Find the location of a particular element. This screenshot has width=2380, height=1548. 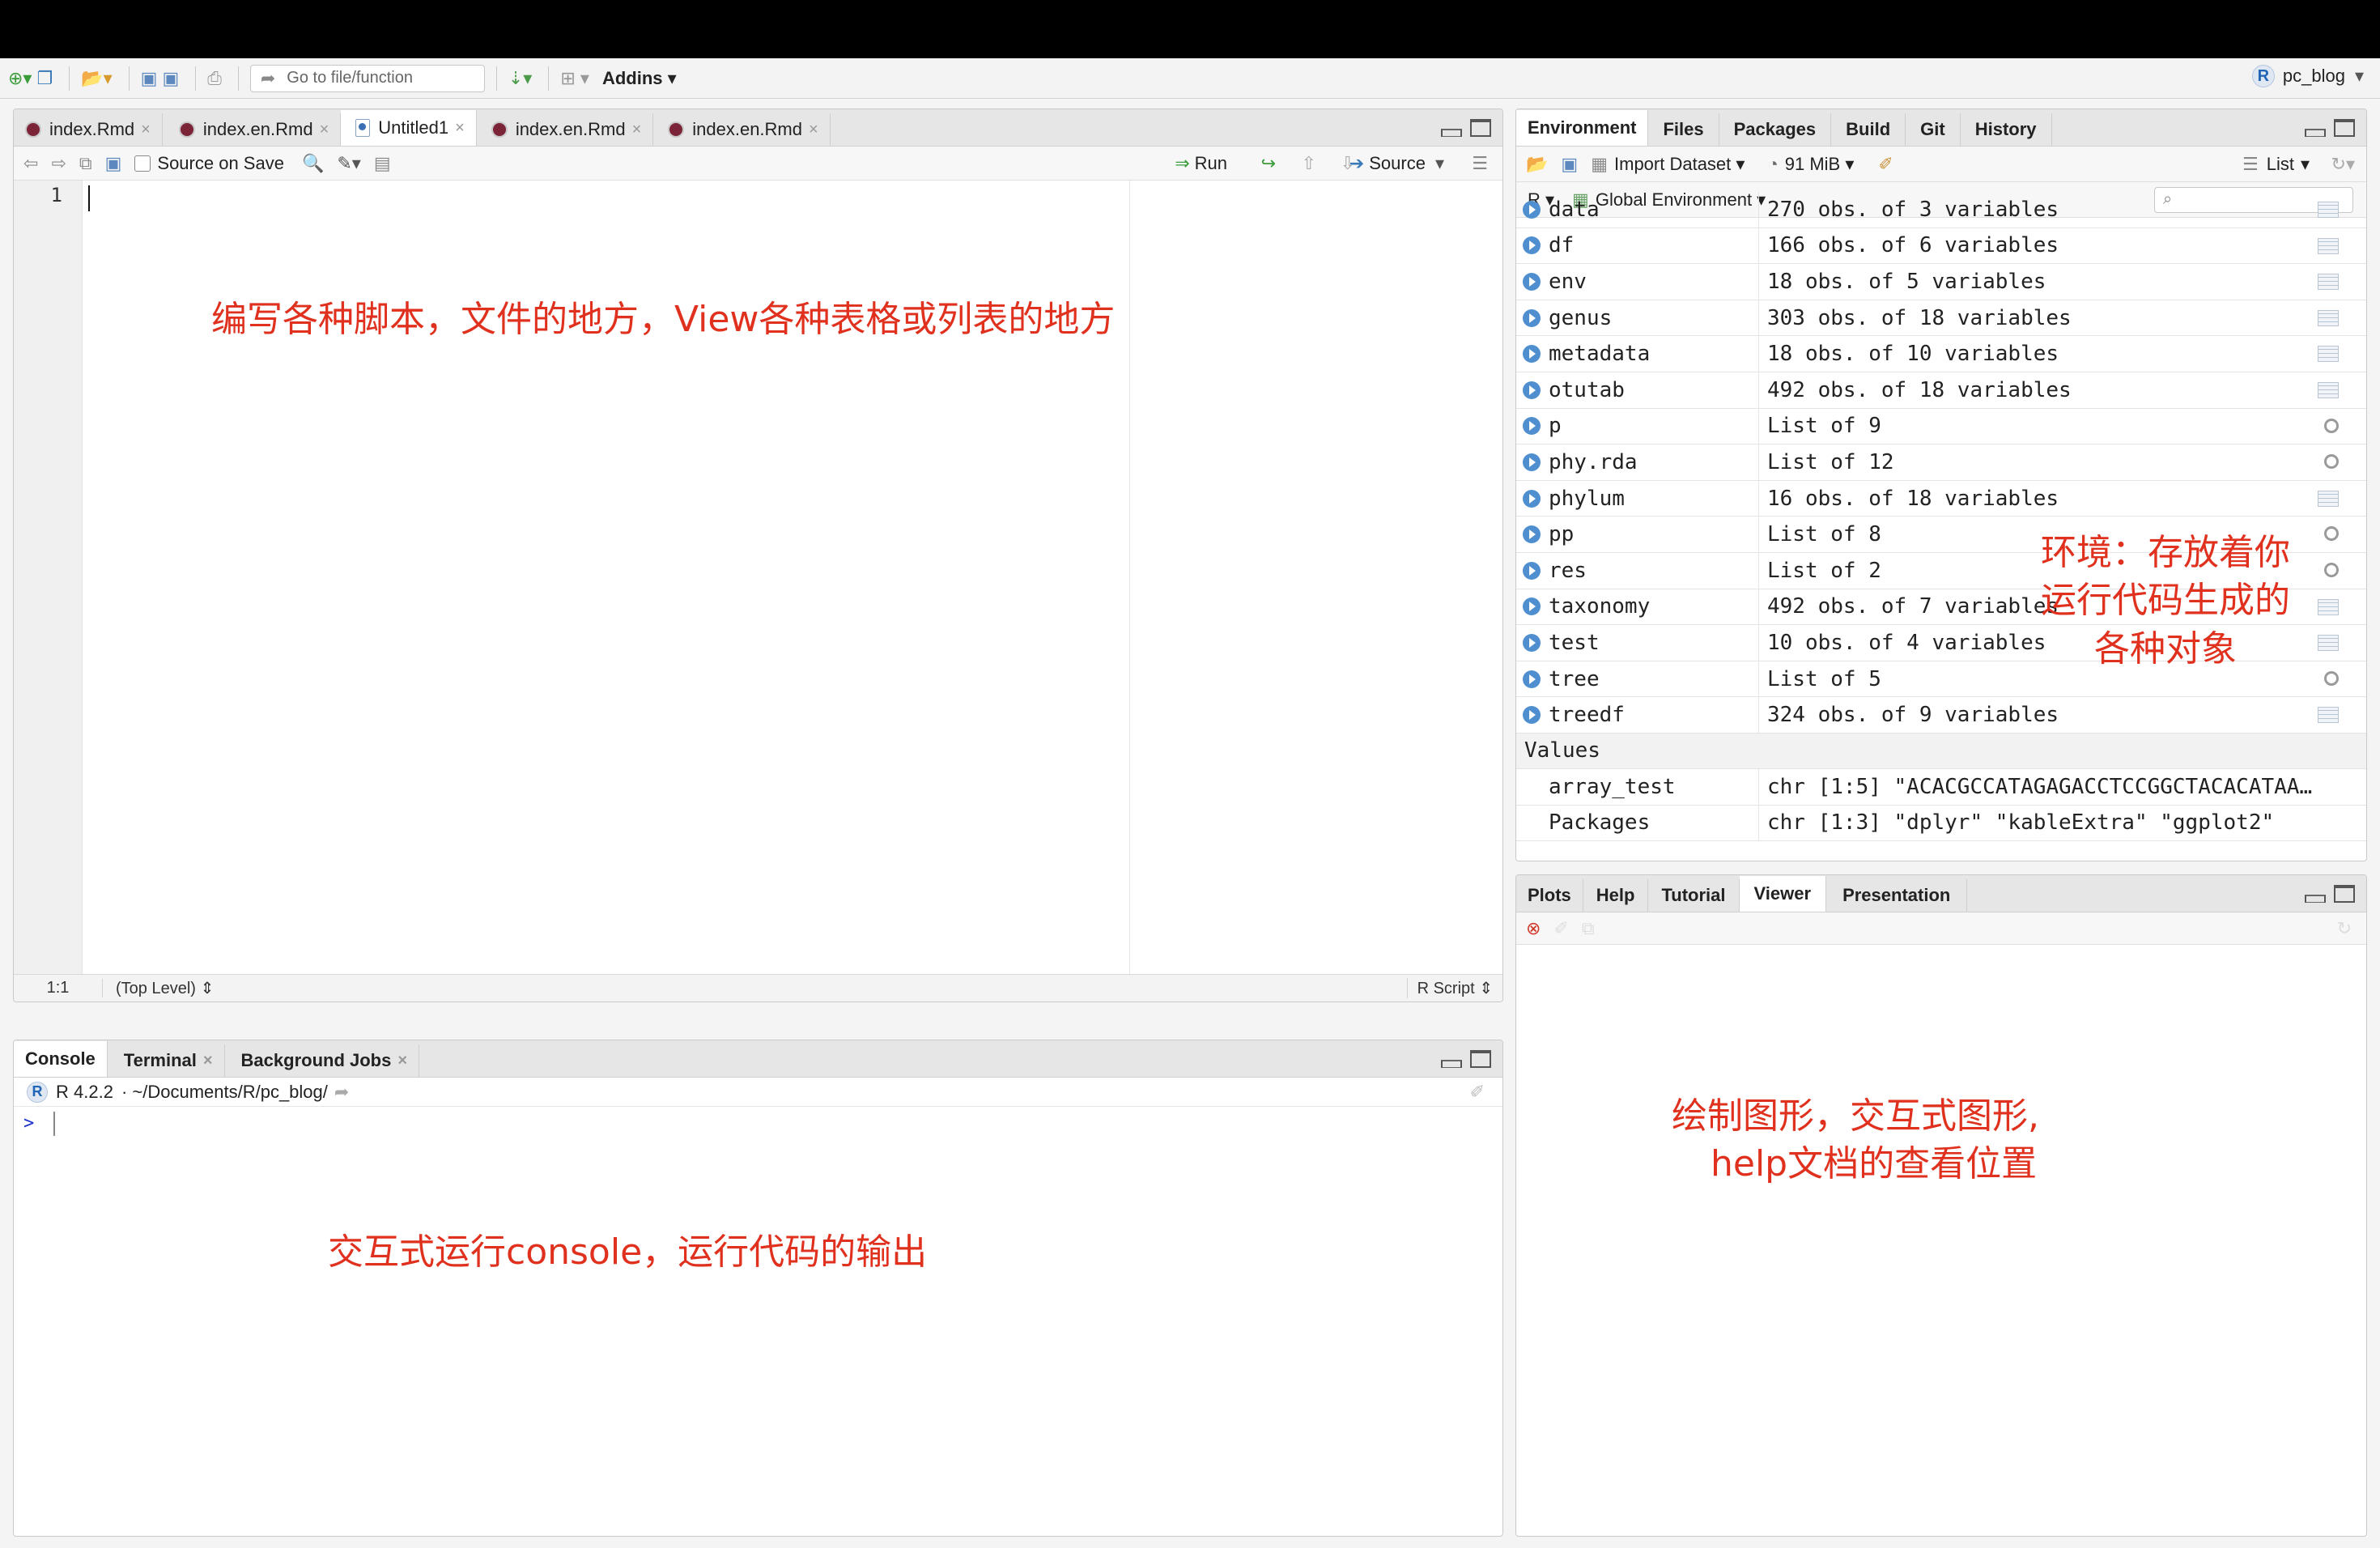

environment-row: genus 303 obs. of 18 variables is located at coordinates (1941, 319).